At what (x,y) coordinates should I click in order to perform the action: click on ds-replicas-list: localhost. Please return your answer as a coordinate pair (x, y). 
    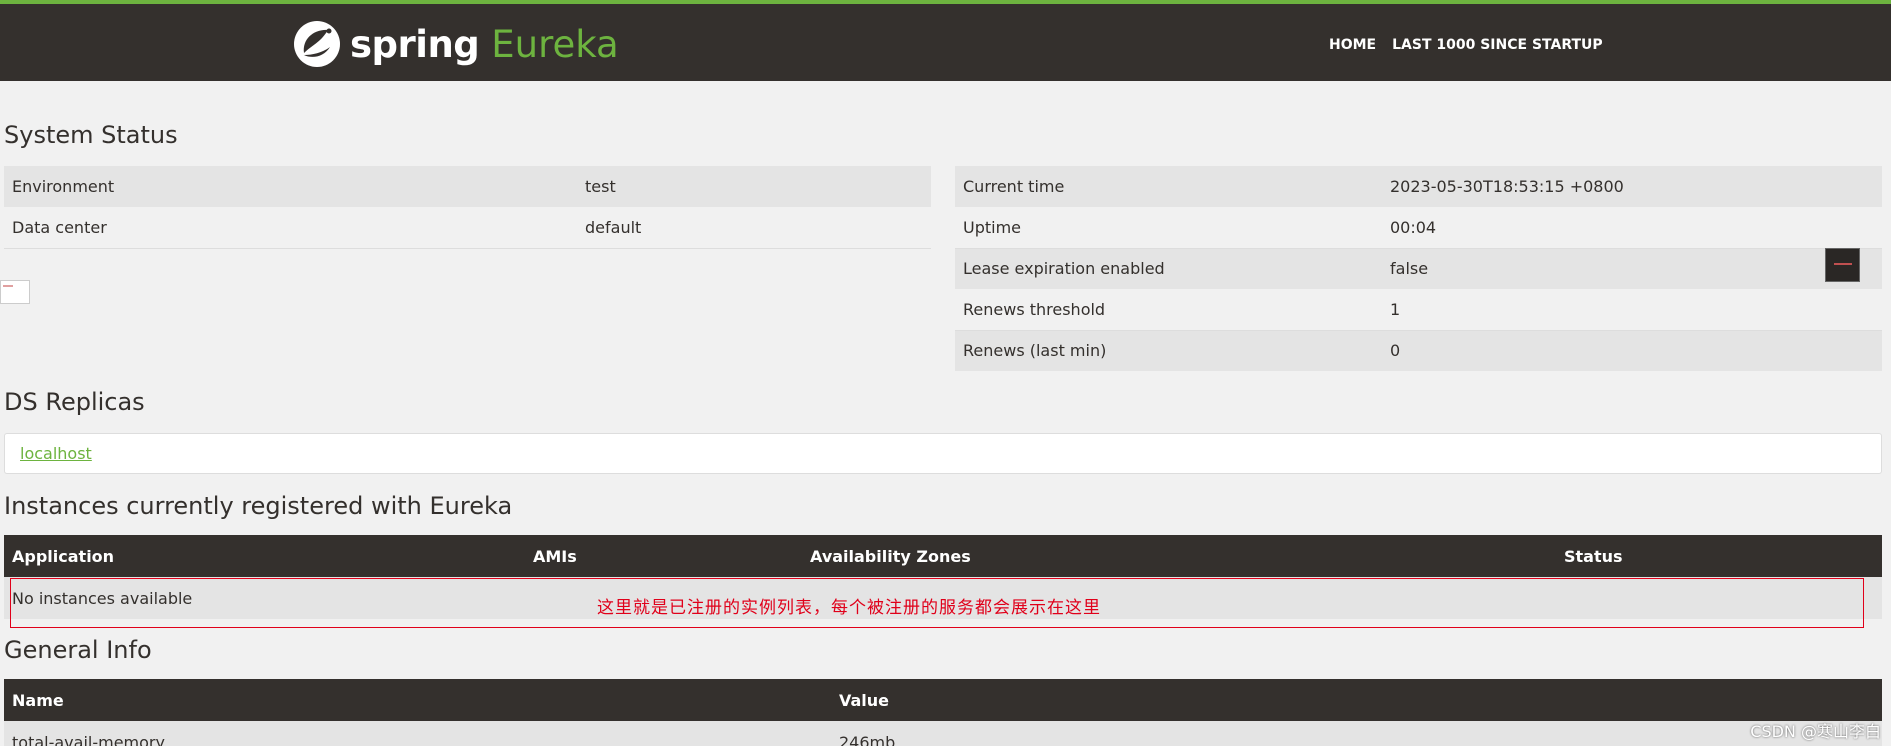
    Looking at the image, I should click on (943, 453).